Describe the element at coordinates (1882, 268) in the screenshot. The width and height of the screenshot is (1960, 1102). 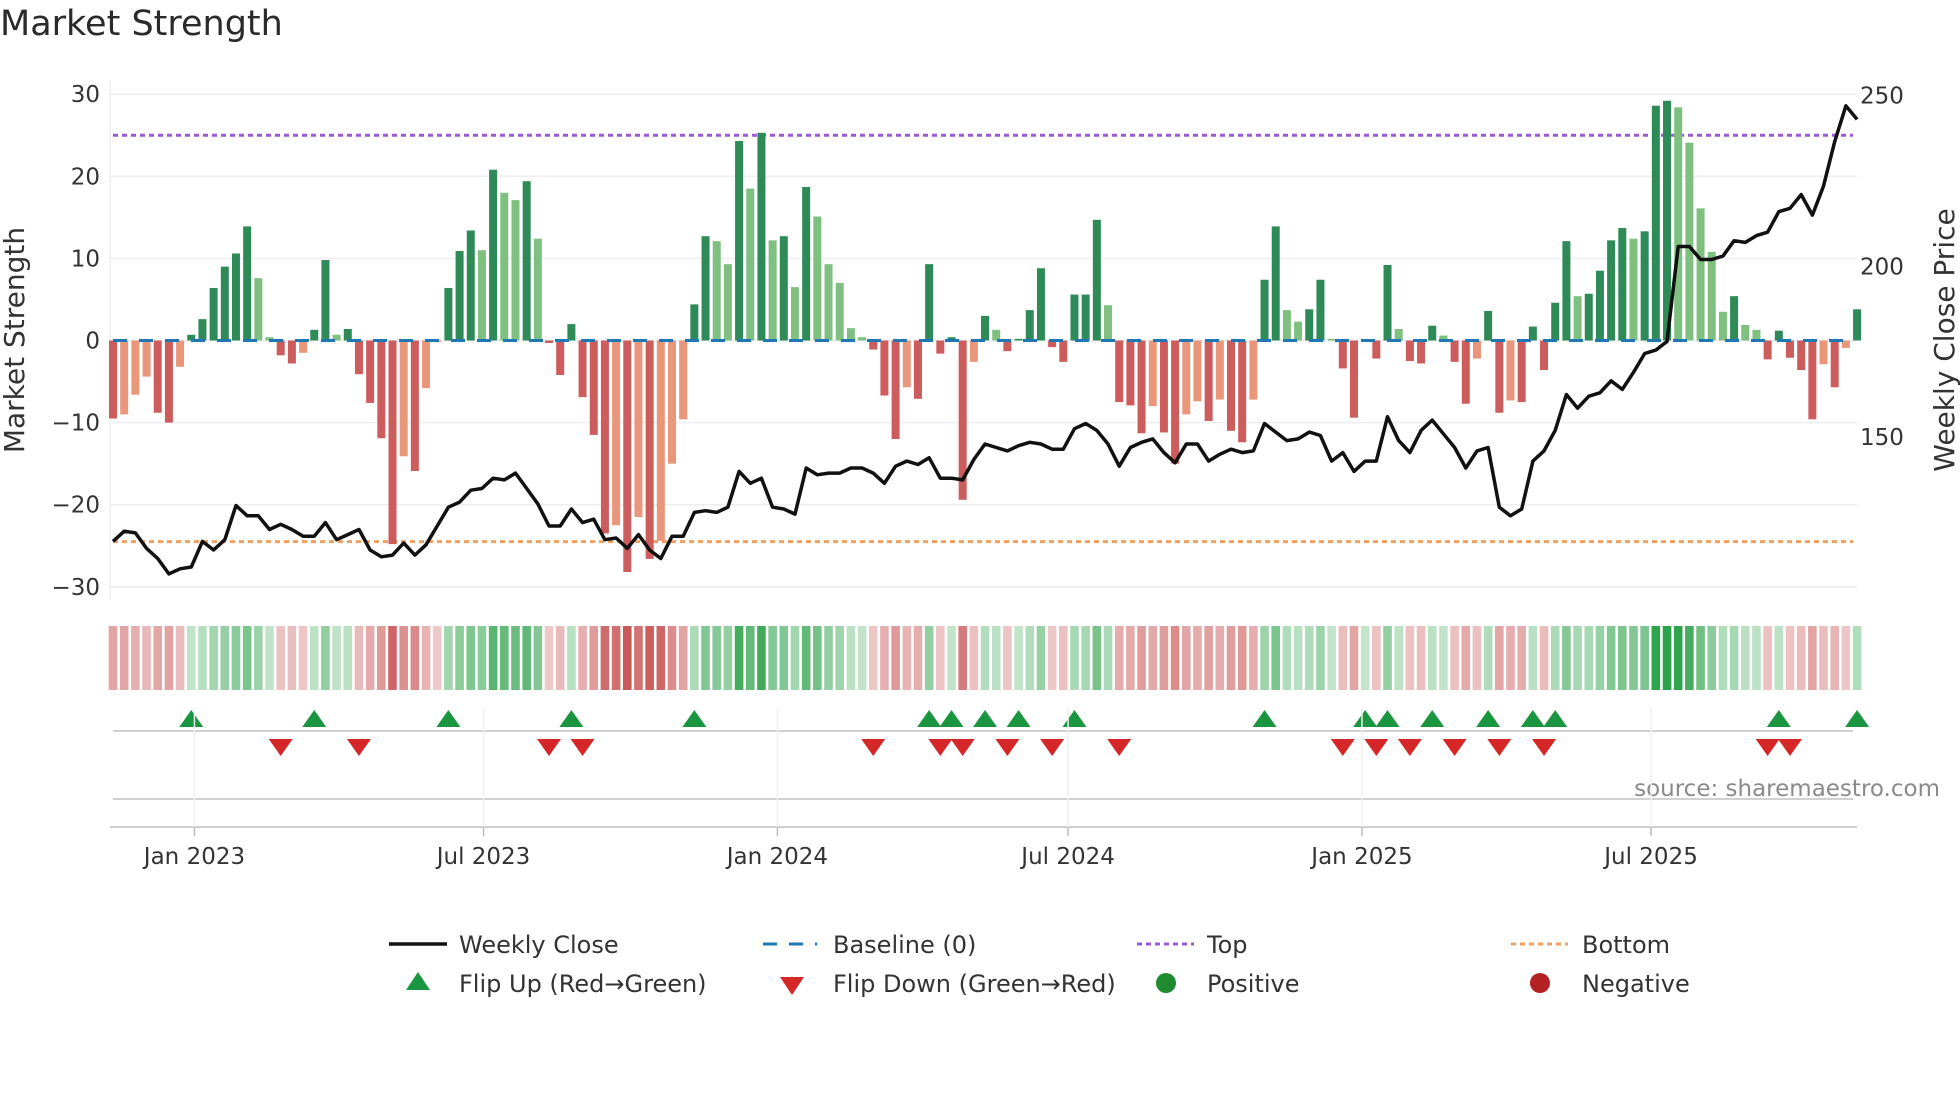
I see `right-axis-ticks: 250 200 150` at that location.